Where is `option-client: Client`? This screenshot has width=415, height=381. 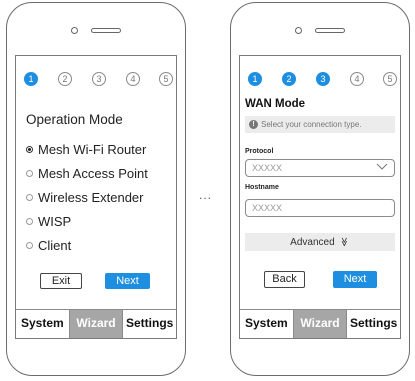
option-client: Client is located at coordinates (48, 245).